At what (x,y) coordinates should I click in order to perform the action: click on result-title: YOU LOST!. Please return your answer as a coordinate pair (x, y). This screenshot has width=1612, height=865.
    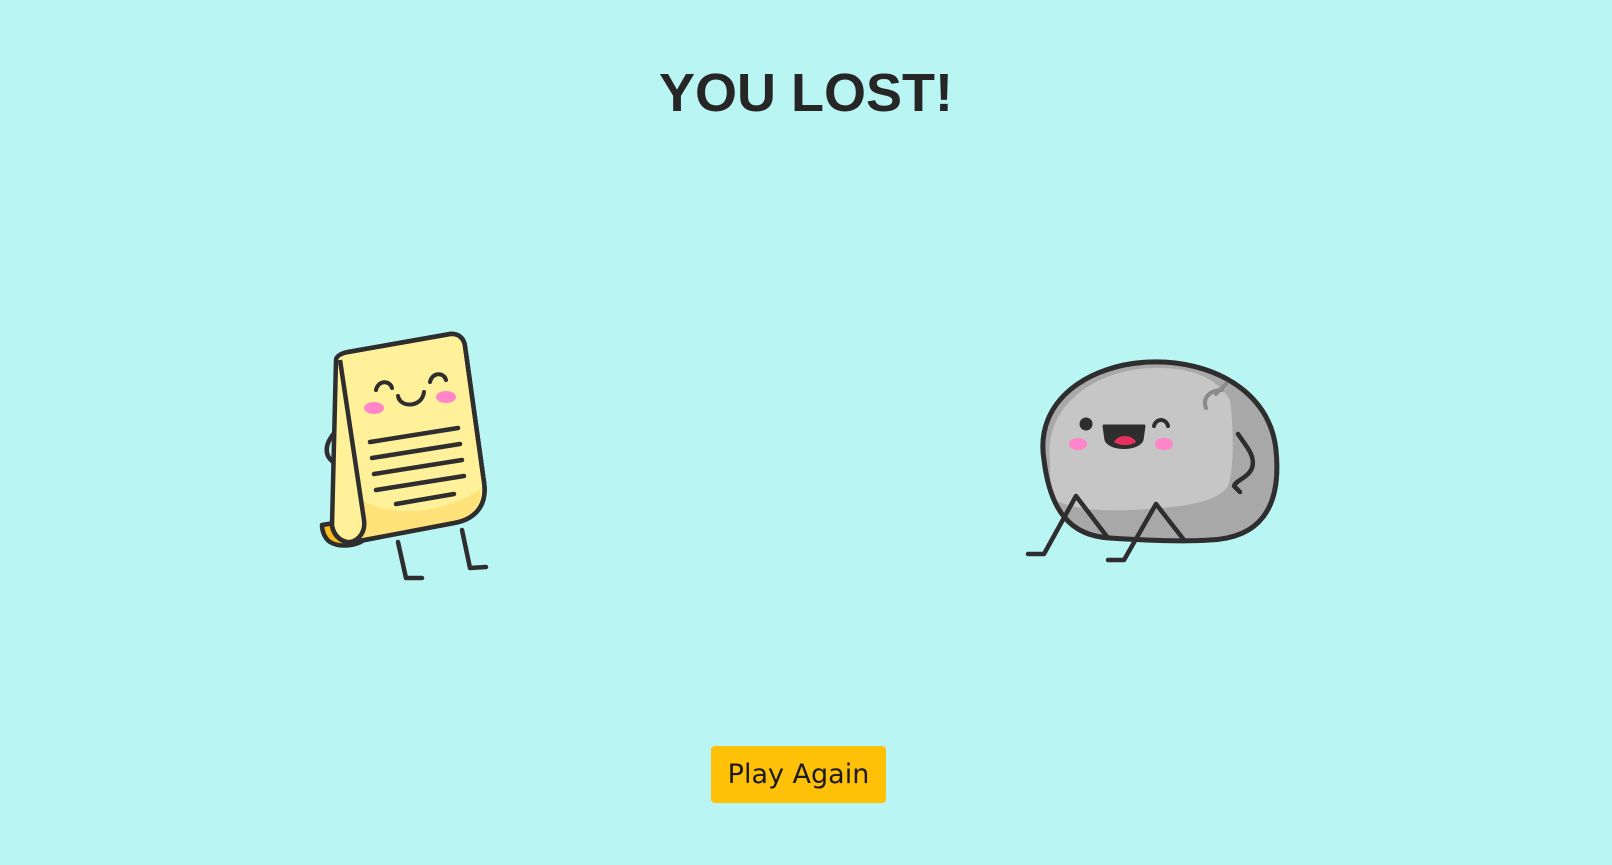
    Looking at the image, I should click on (806, 93).